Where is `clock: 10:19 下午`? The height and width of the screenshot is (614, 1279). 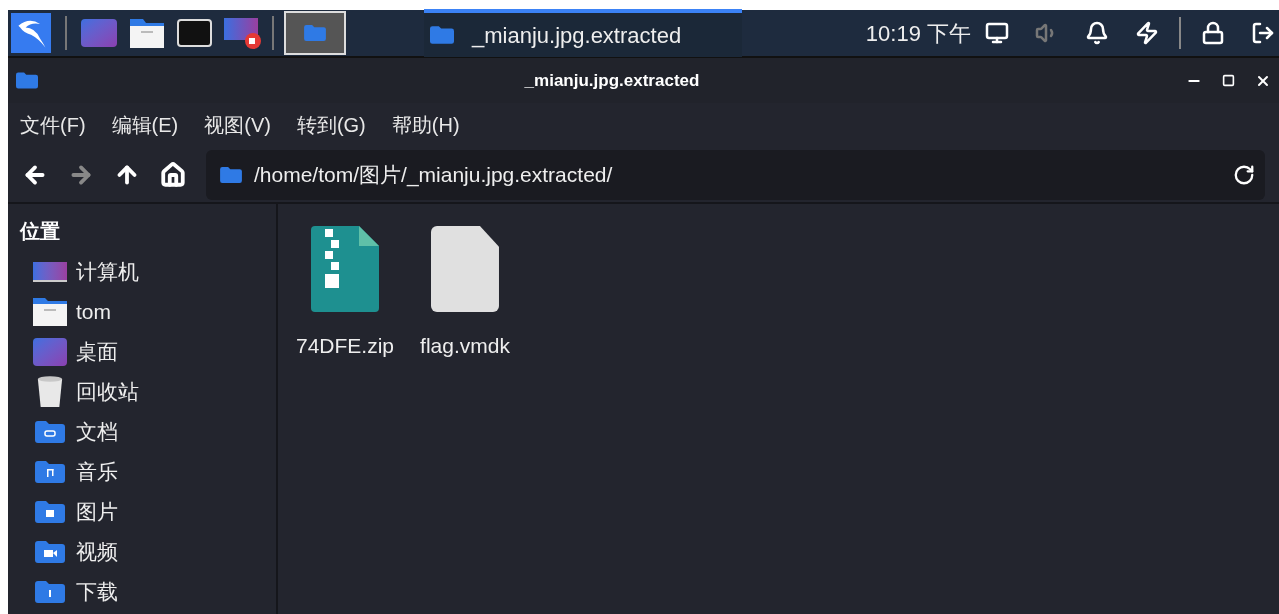 clock: 10:19 下午 is located at coordinates (918, 33).